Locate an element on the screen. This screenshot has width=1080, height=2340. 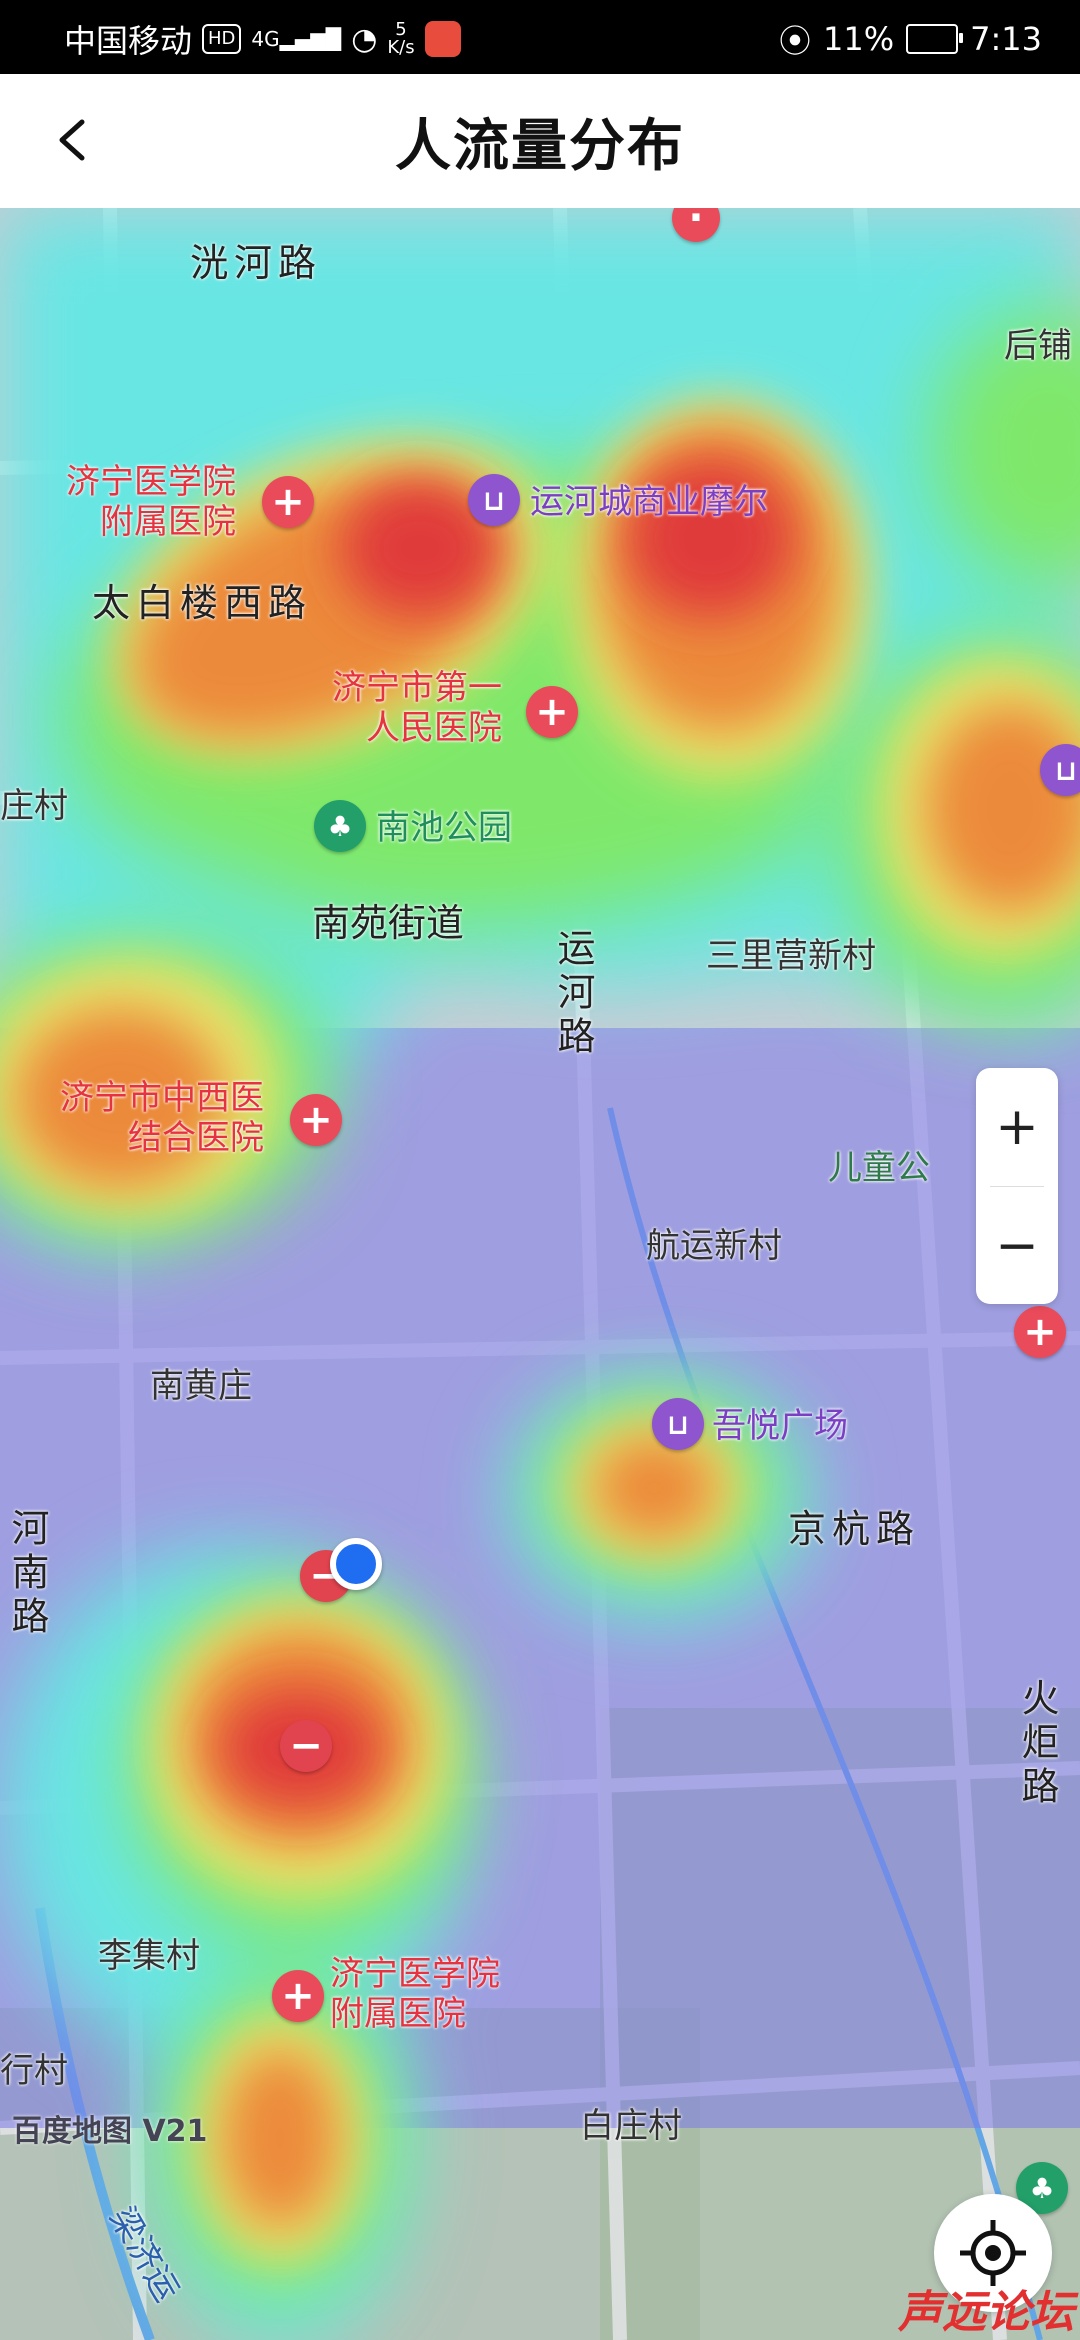
clock: 7:13 is located at coordinates (1006, 39).